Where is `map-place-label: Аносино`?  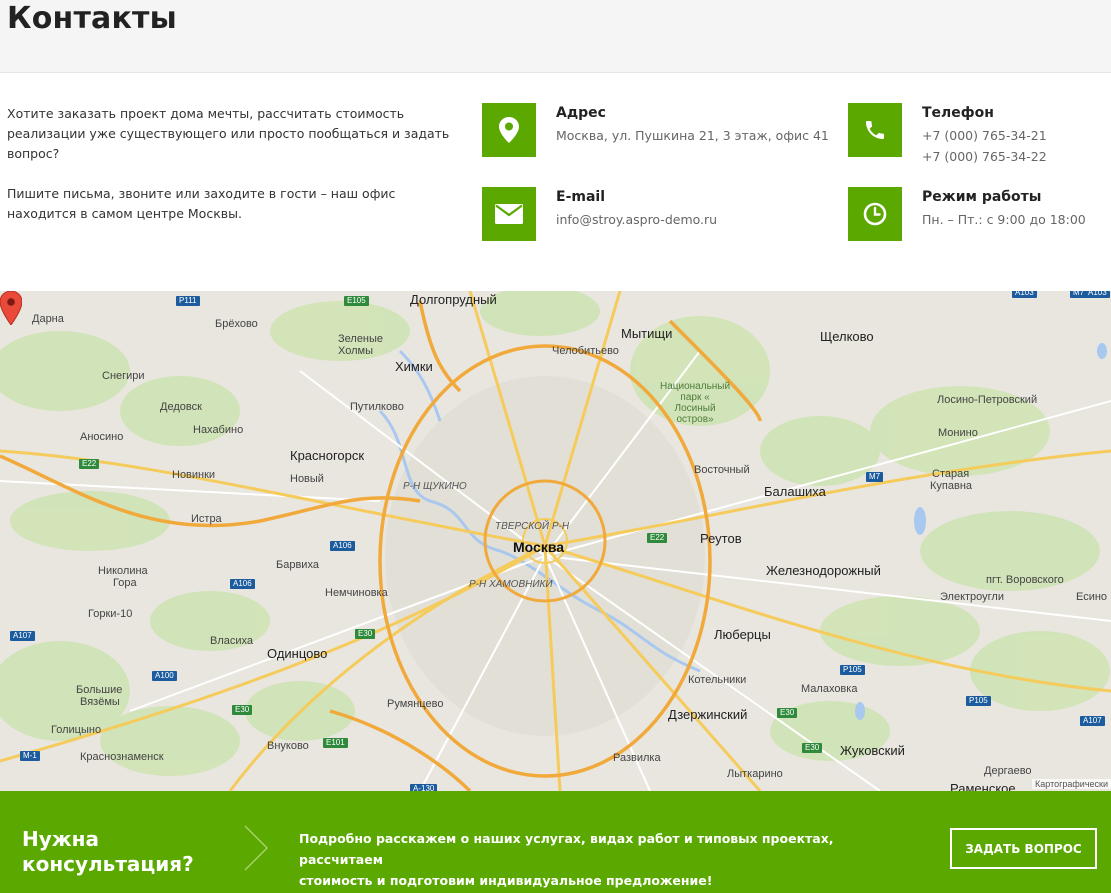
map-place-label: Аносино is located at coordinates (102, 437).